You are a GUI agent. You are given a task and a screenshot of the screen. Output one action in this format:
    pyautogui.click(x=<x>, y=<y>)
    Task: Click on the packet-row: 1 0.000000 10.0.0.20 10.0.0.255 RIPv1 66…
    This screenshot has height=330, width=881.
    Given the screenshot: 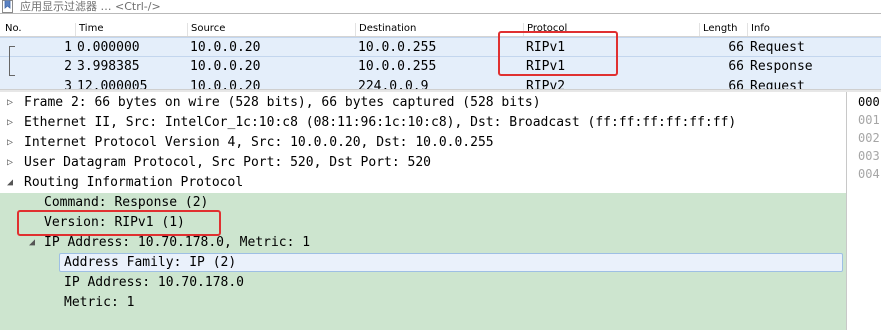 What is the action you would take?
    pyautogui.click(x=440, y=47)
    